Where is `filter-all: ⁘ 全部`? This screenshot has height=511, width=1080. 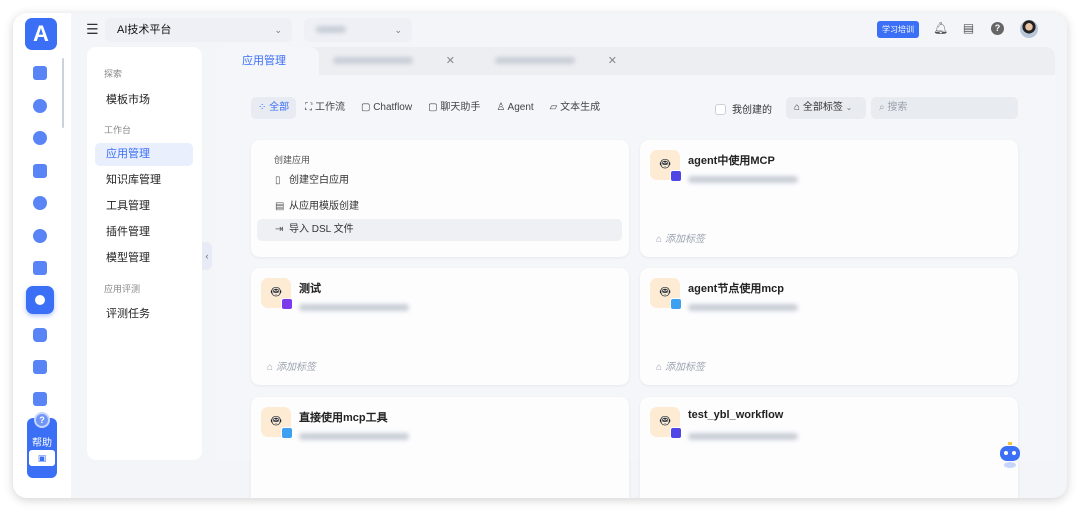
filter-all: ⁘ 全部 is located at coordinates (274, 108).